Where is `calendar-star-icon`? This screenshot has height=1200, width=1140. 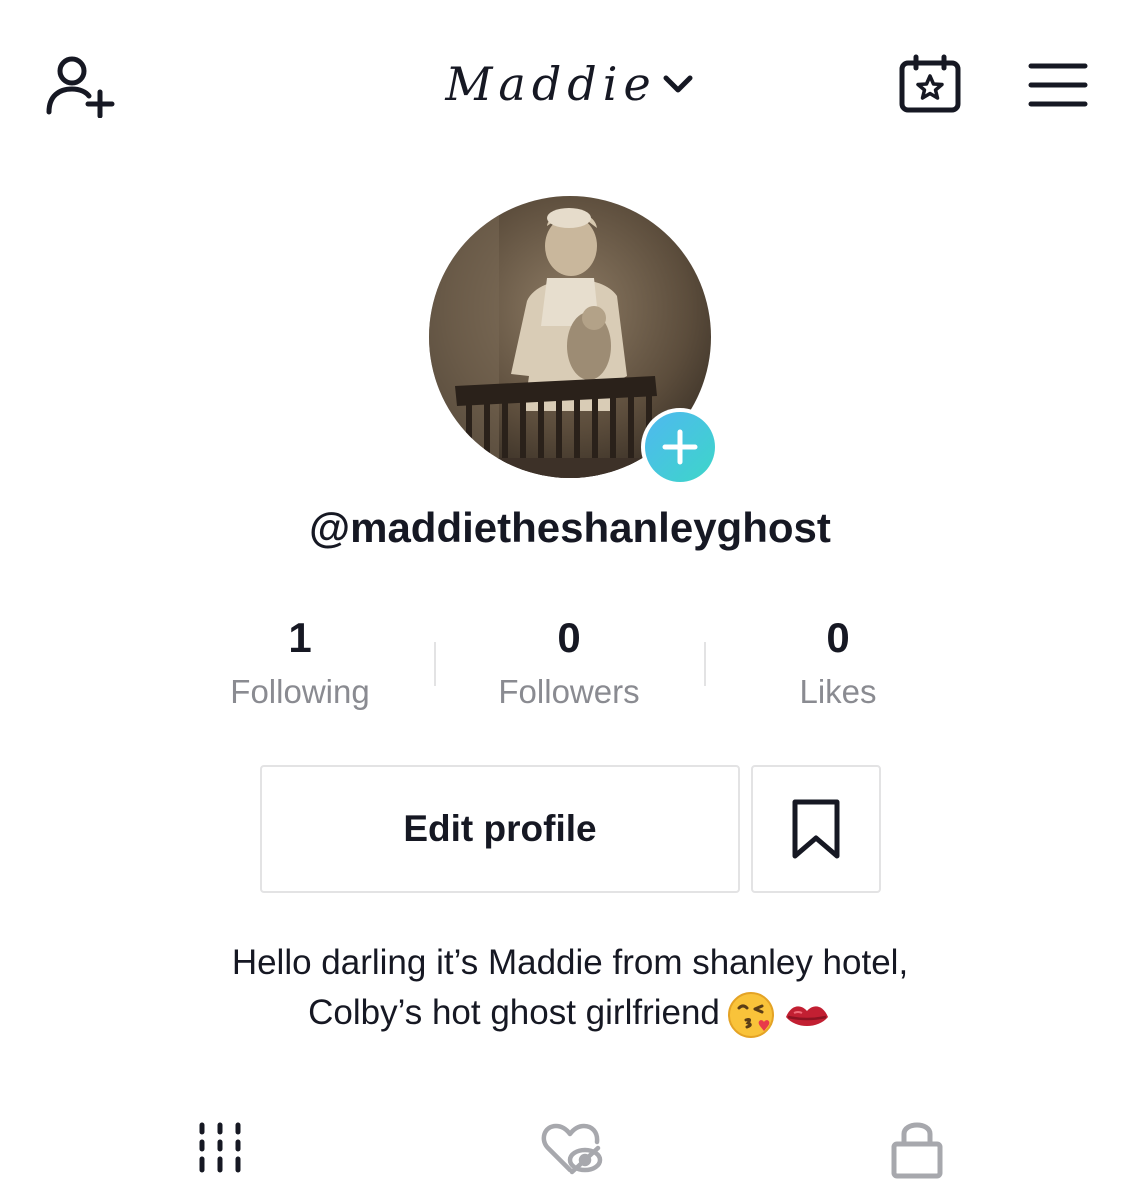
calendar-star-icon is located at coordinates (930, 84).